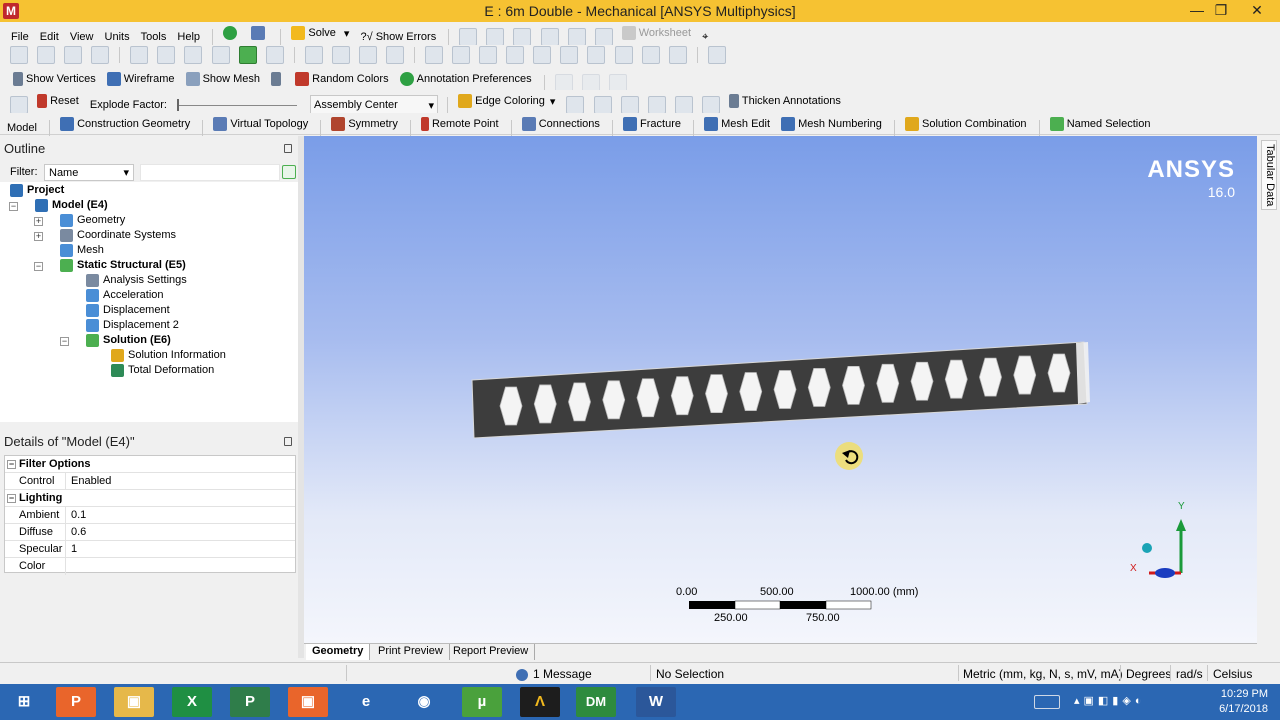 The image size is (1280, 720). I want to click on menu-tools: Tools, so click(154, 37).